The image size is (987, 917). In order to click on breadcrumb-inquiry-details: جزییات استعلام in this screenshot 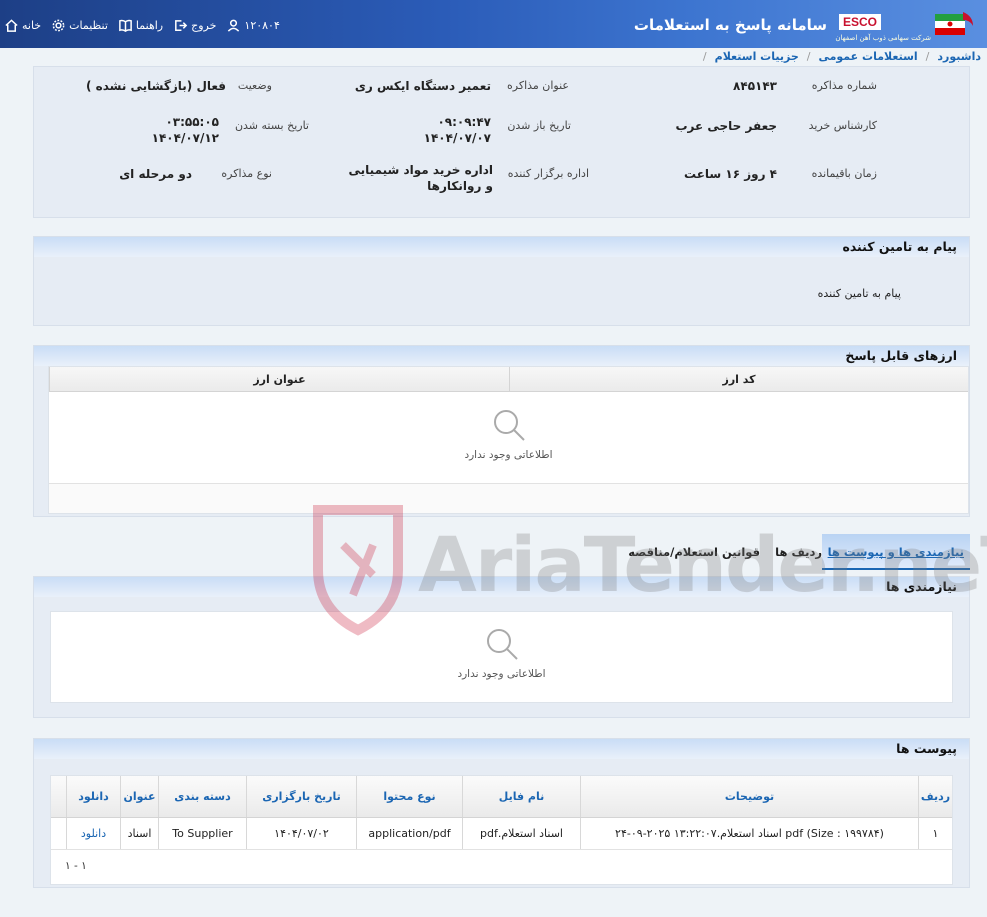, I will do `click(757, 56)`.